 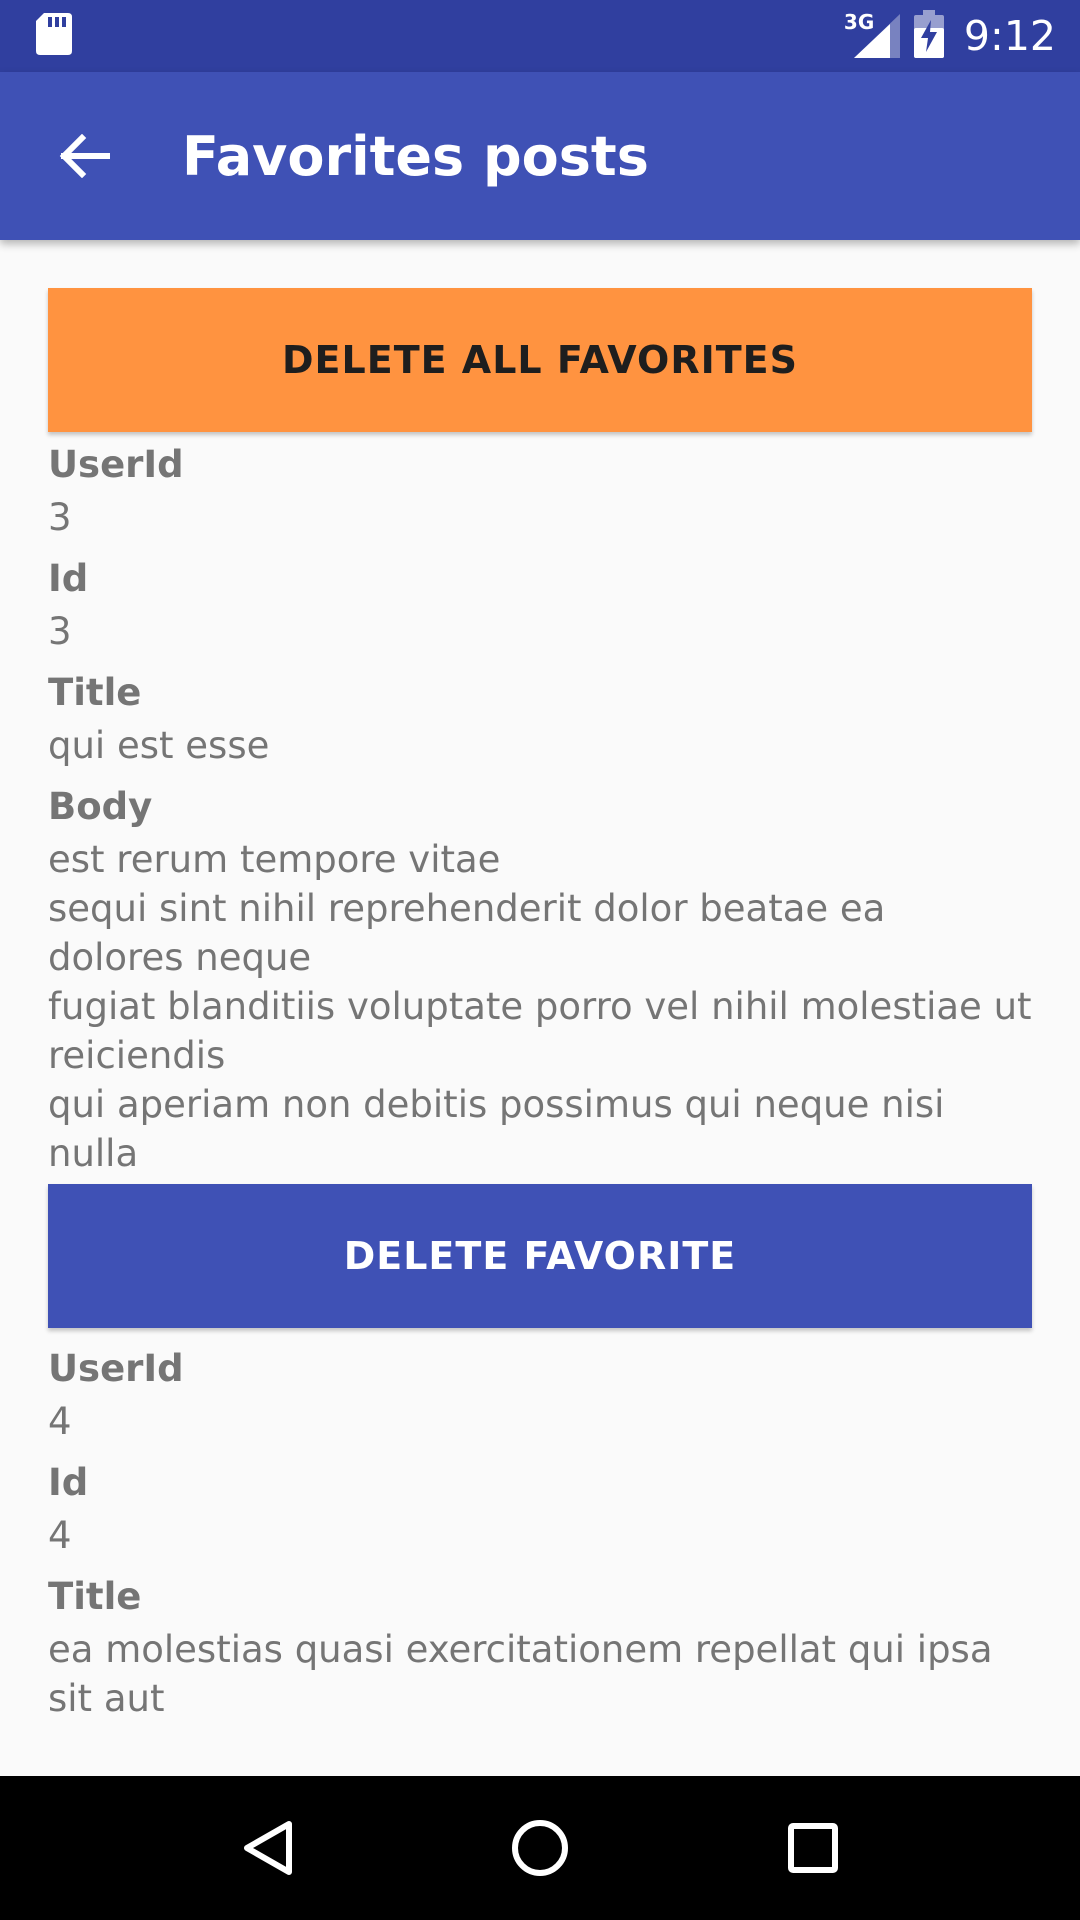 I want to click on nav-recents-button, so click(x=813, y=1848).